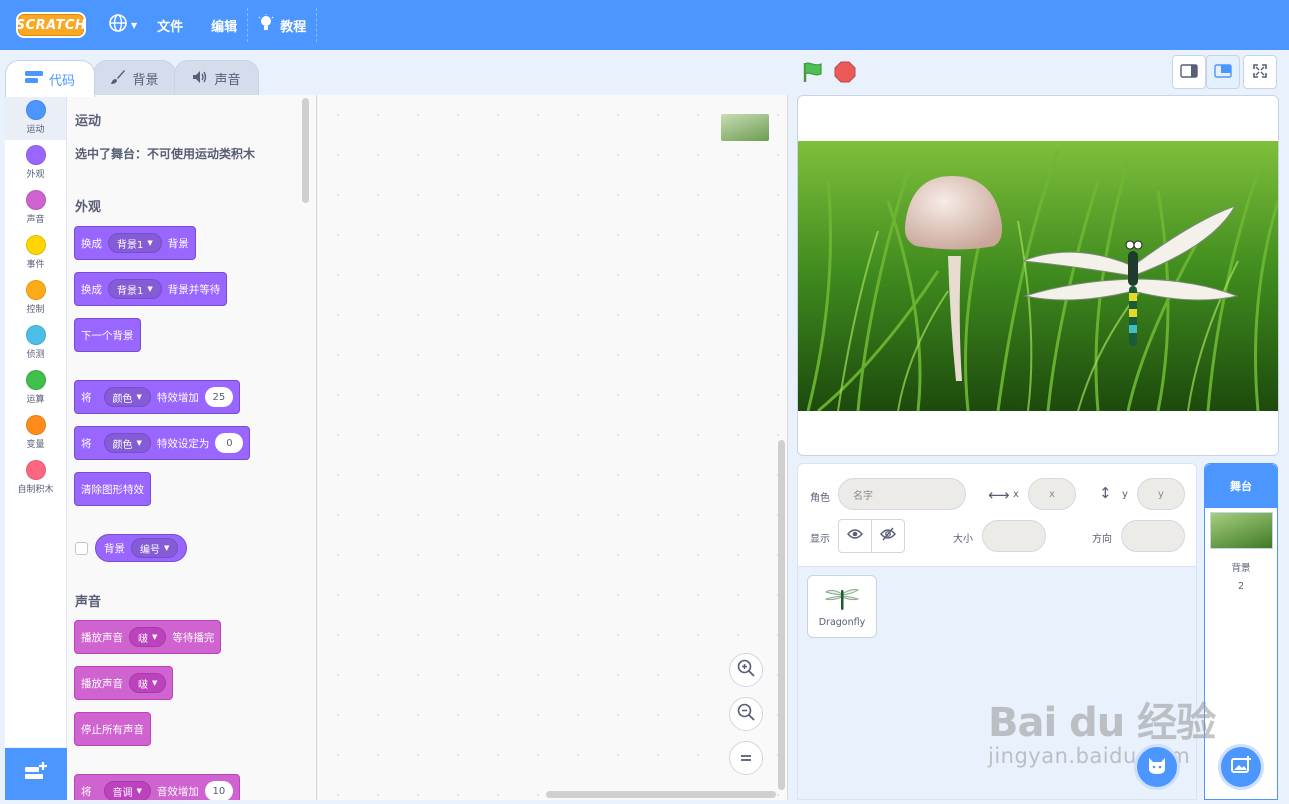  What do you see at coordinates (1153, 536) in the screenshot?
I see `direction-input` at bounding box center [1153, 536].